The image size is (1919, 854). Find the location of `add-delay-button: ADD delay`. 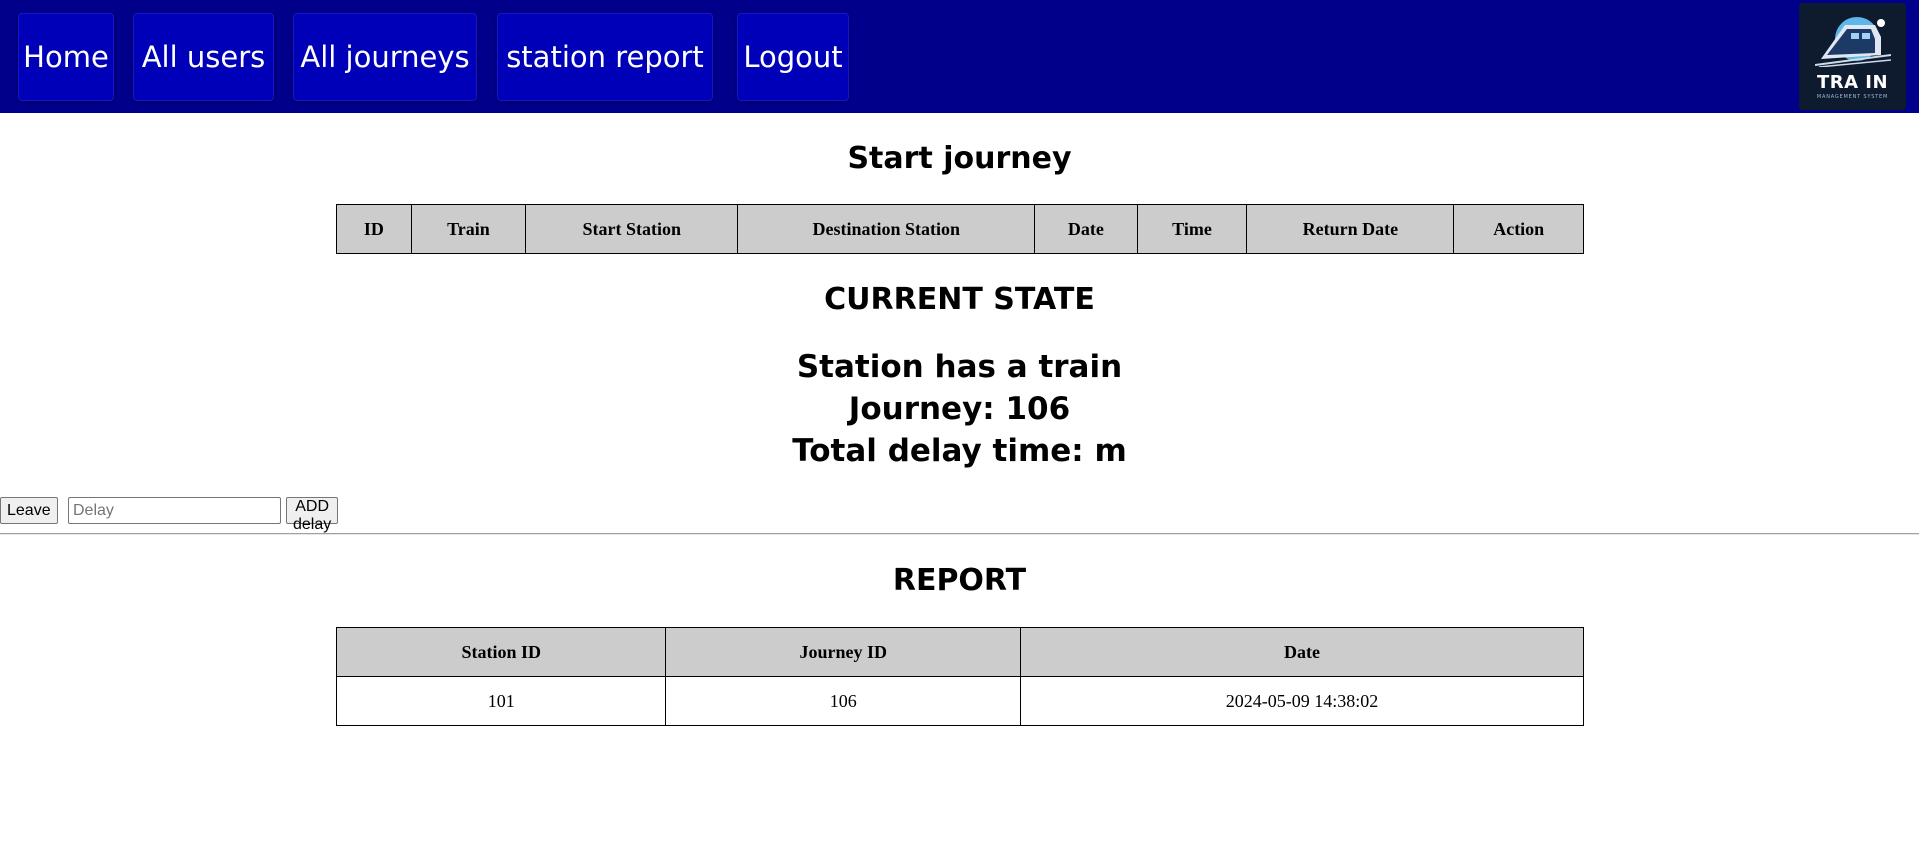

add-delay-button: ADD delay is located at coordinates (312, 515).